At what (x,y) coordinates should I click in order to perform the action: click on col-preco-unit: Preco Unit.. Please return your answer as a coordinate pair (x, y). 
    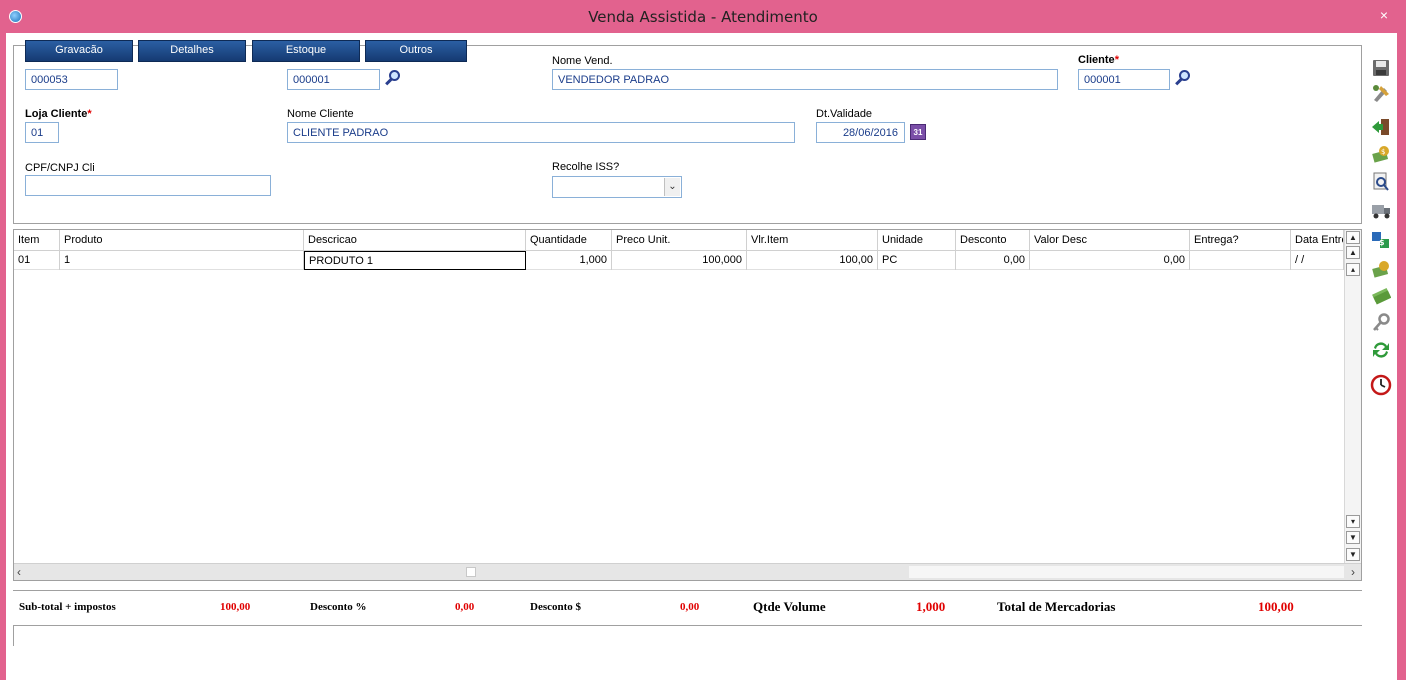
    Looking at the image, I should click on (679, 240).